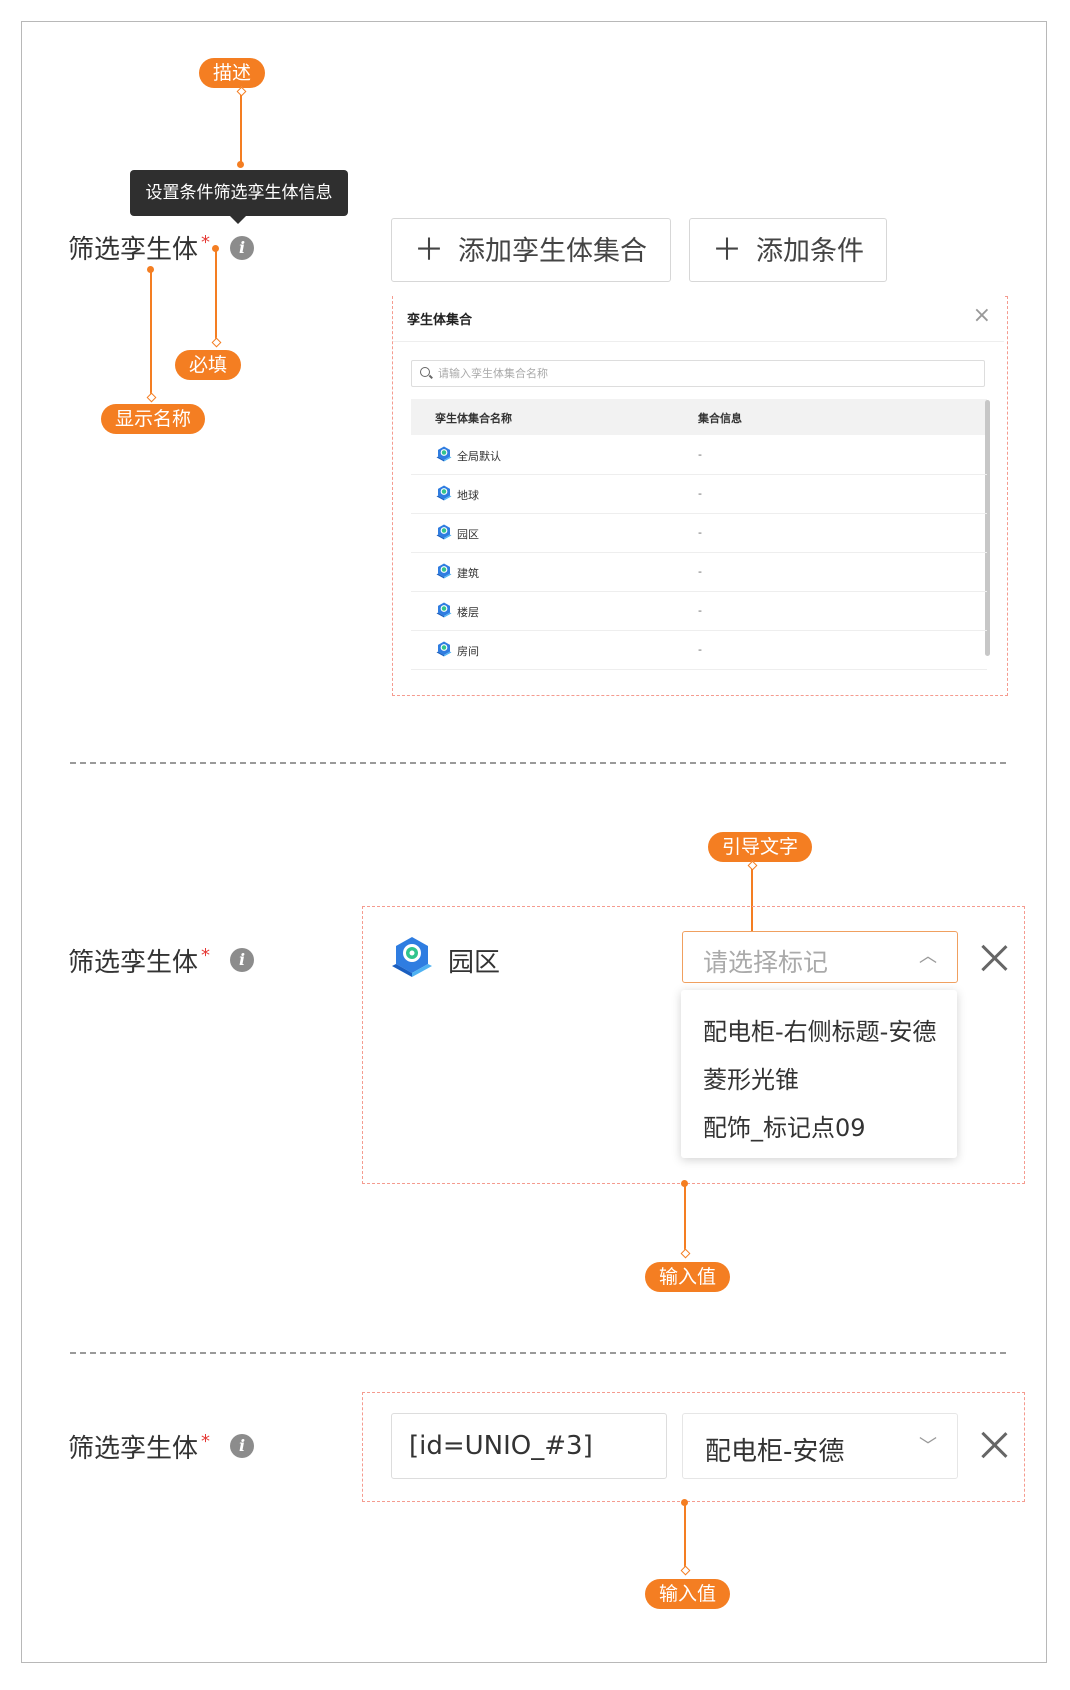  Describe the element at coordinates (928, 1446) in the screenshot. I see `chevron-down-icon: ﹀` at that location.